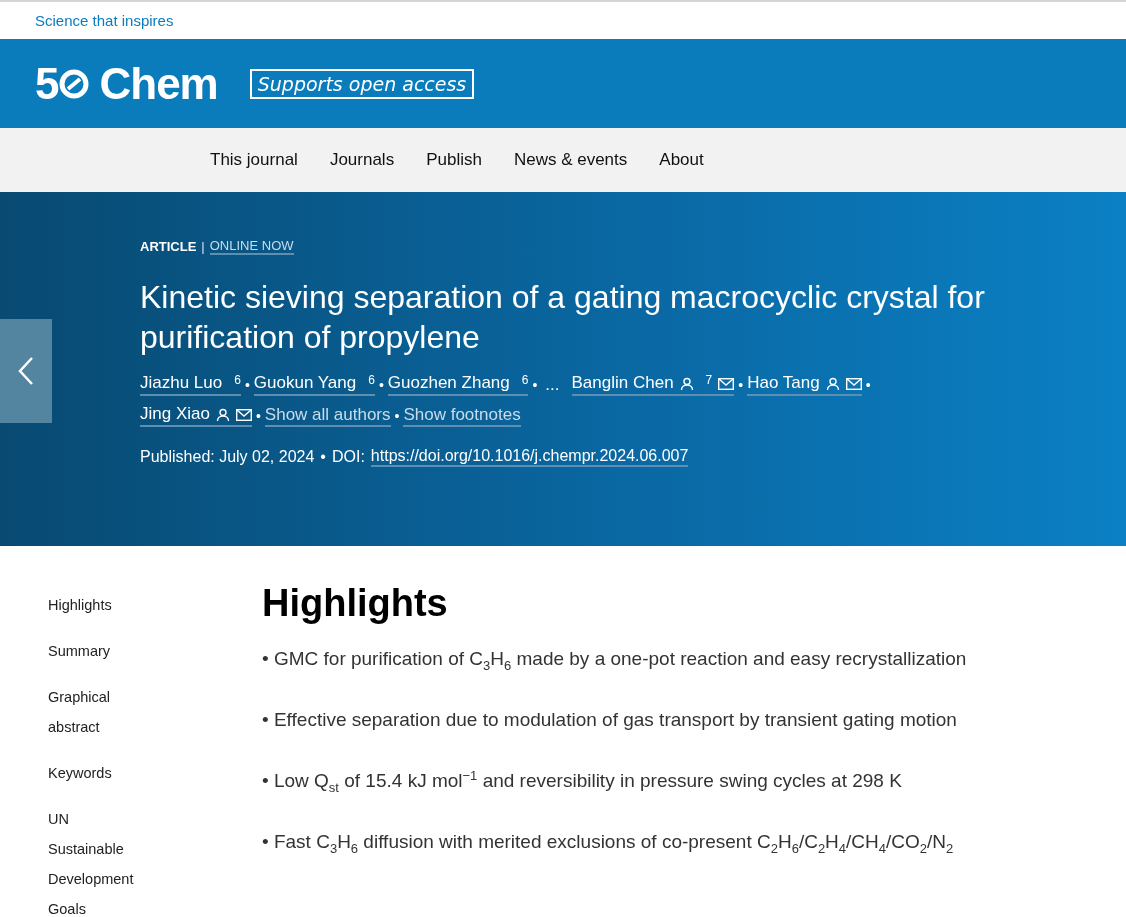  What do you see at coordinates (26, 371) in the screenshot?
I see `chevron-left-icon` at bounding box center [26, 371].